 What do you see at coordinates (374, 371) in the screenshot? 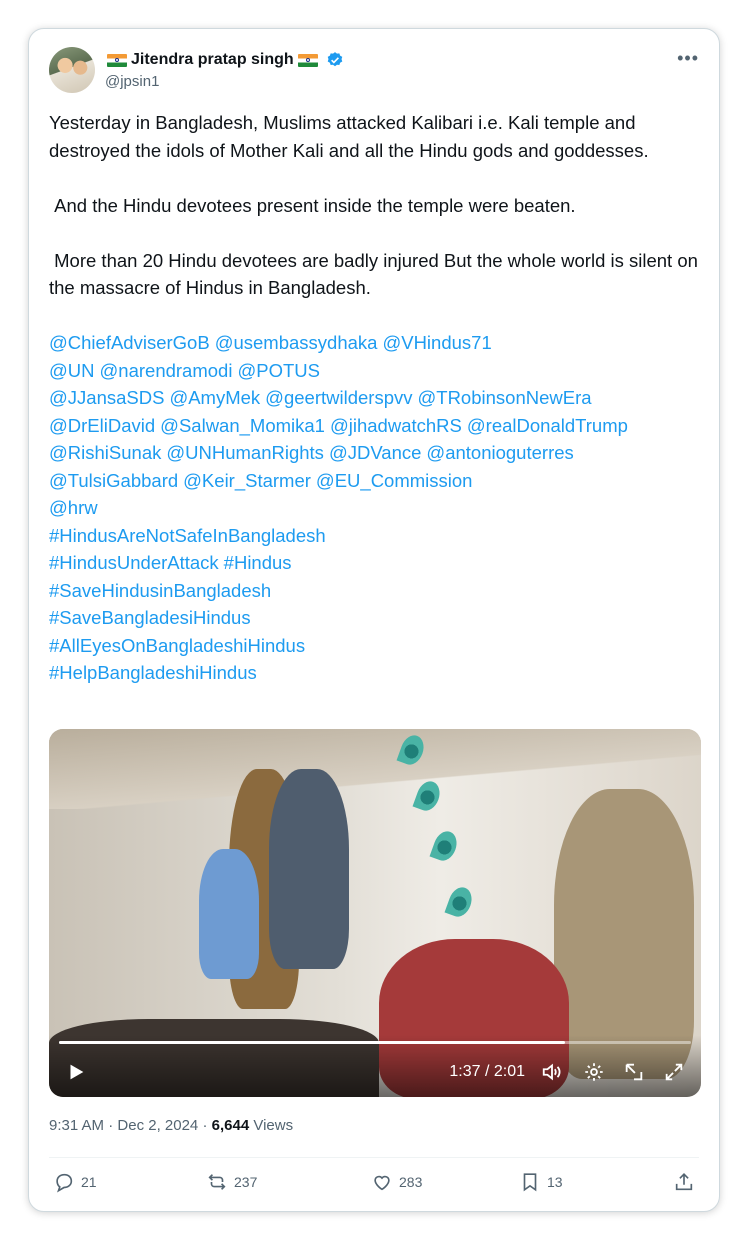
I see `link-line: @UN @narendramodi @POTUS` at bounding box center [374, 371].